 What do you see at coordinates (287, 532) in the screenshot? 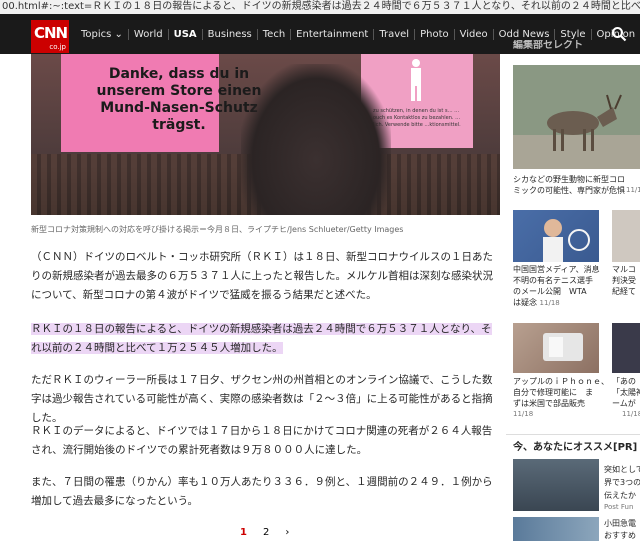
I see `next-page-chevron-icon: ›` at bounding box center [287, 532].